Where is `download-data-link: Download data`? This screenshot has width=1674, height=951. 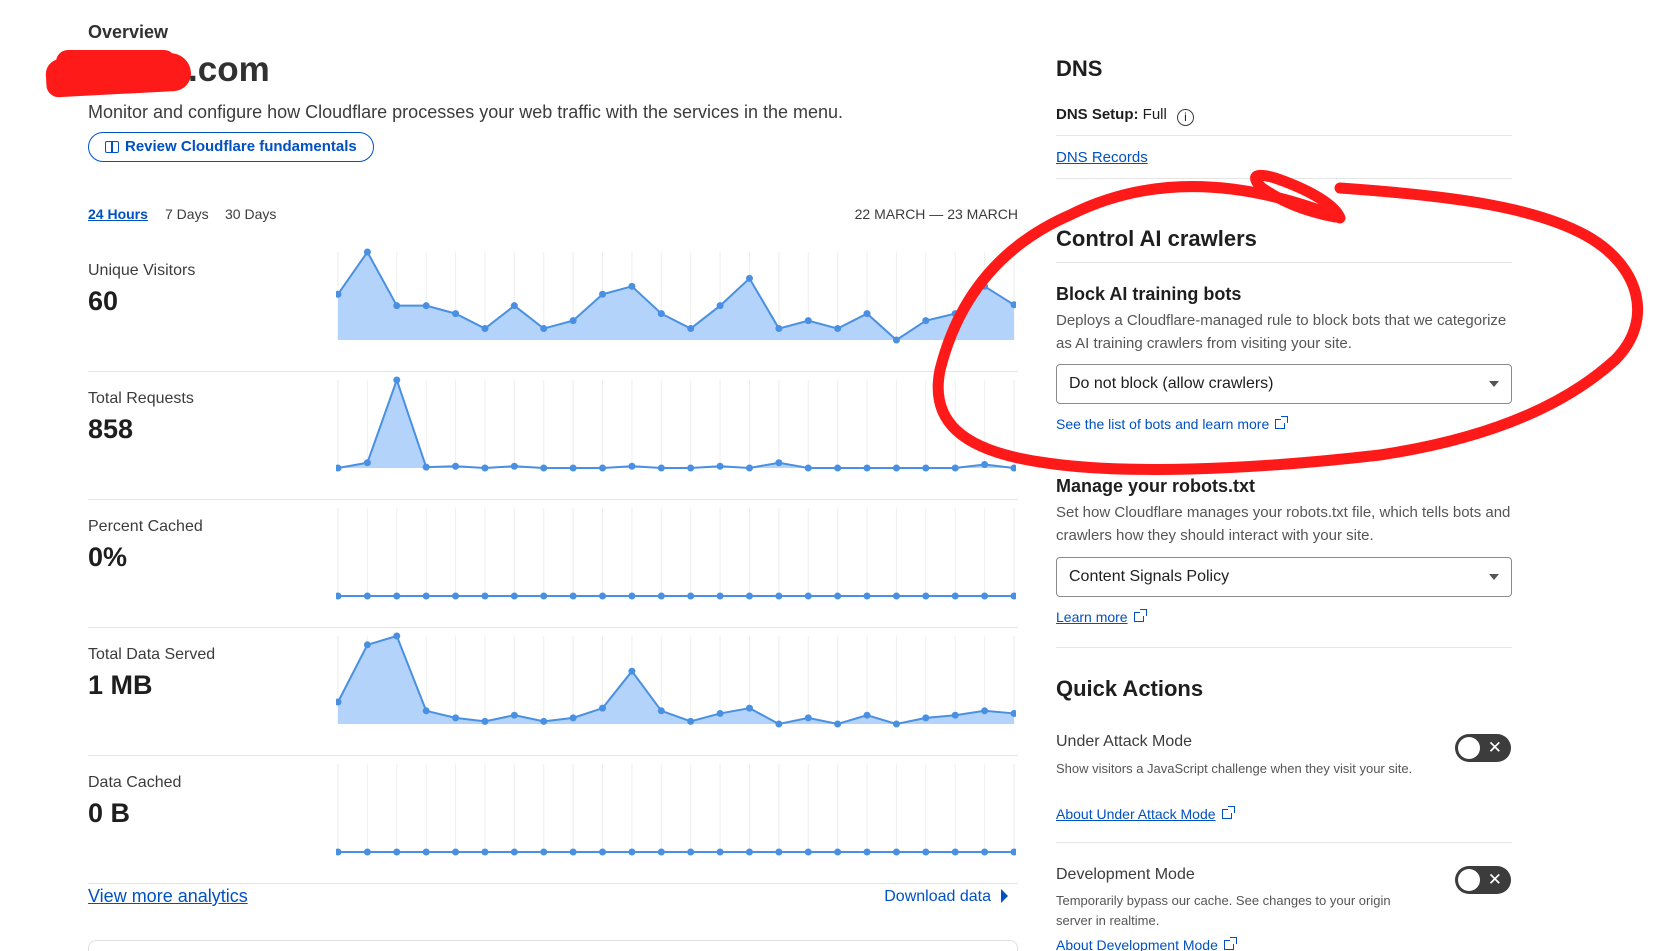 download-data-link: Download data is located at coordinates (946, 897).